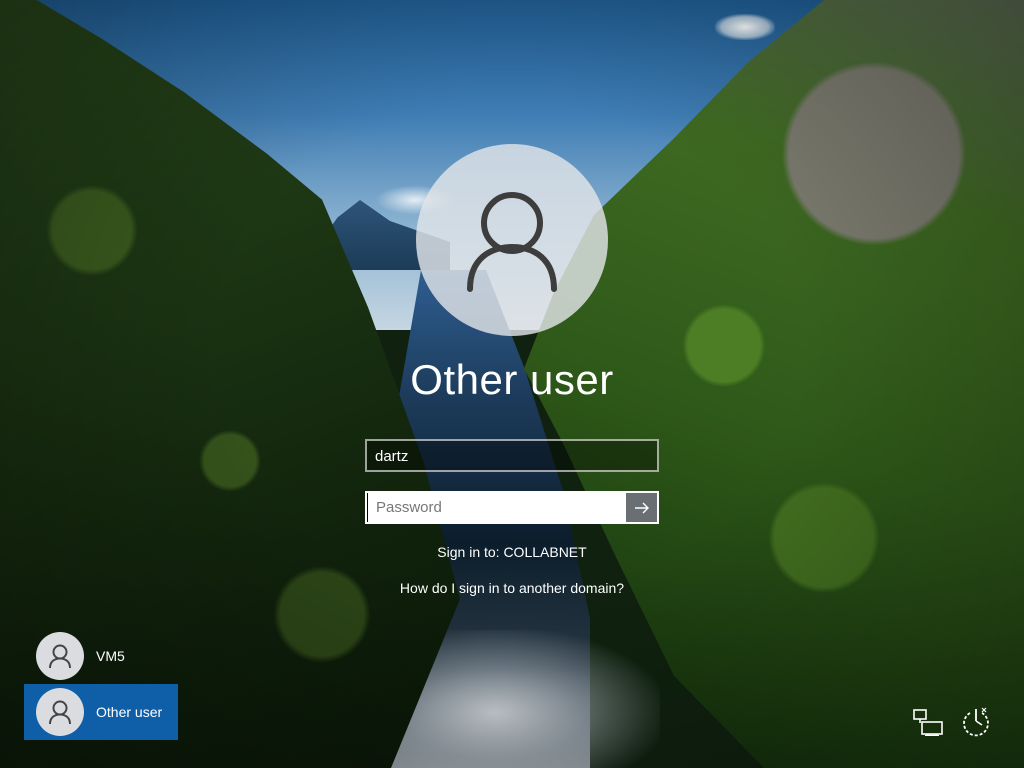 This screenshot has width=1024, height=768. I want to click on password-field-container, so click(512, 507).